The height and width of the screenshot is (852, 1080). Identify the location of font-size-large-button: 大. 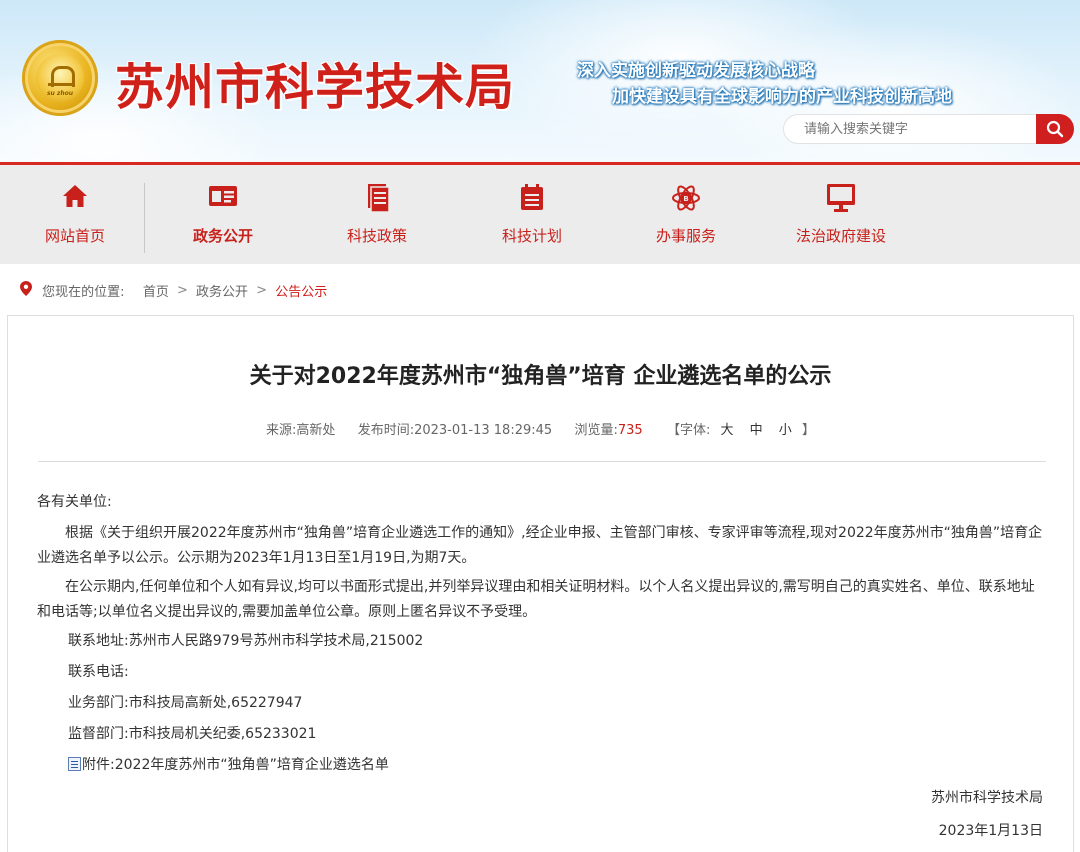
(726, 428).